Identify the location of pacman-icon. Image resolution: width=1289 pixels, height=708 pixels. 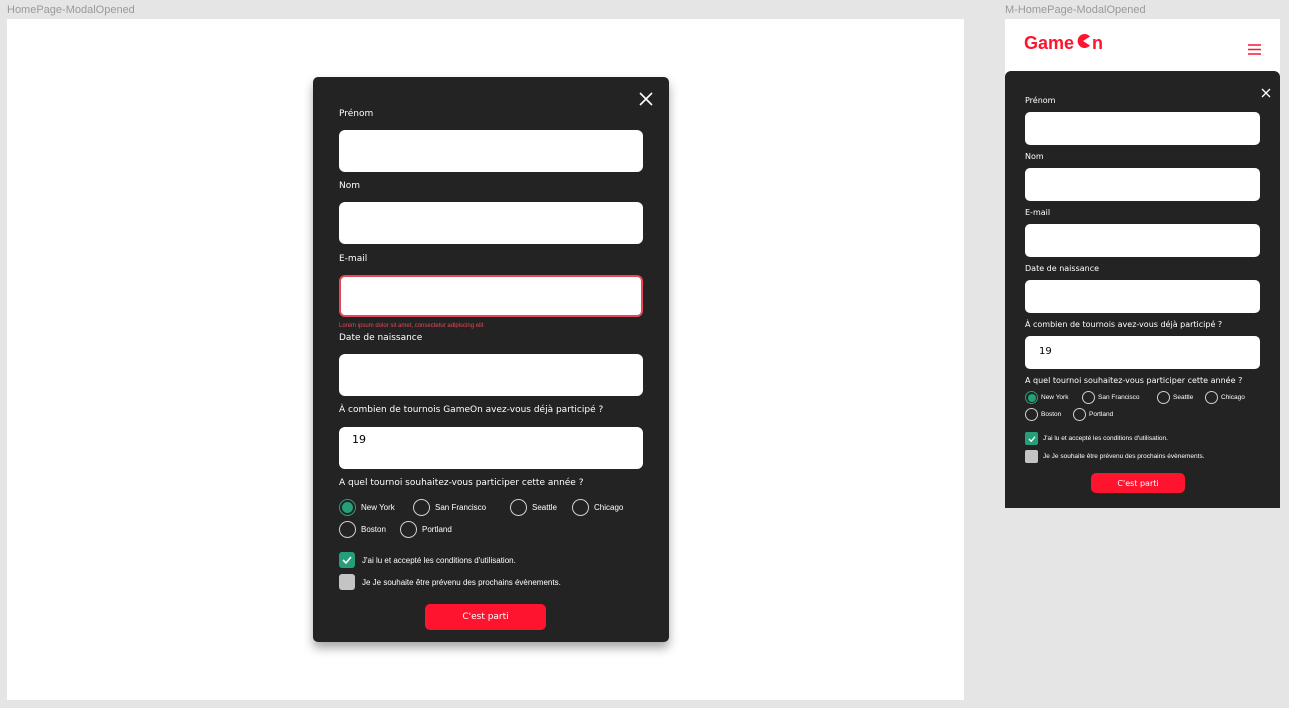
(1083, 43).